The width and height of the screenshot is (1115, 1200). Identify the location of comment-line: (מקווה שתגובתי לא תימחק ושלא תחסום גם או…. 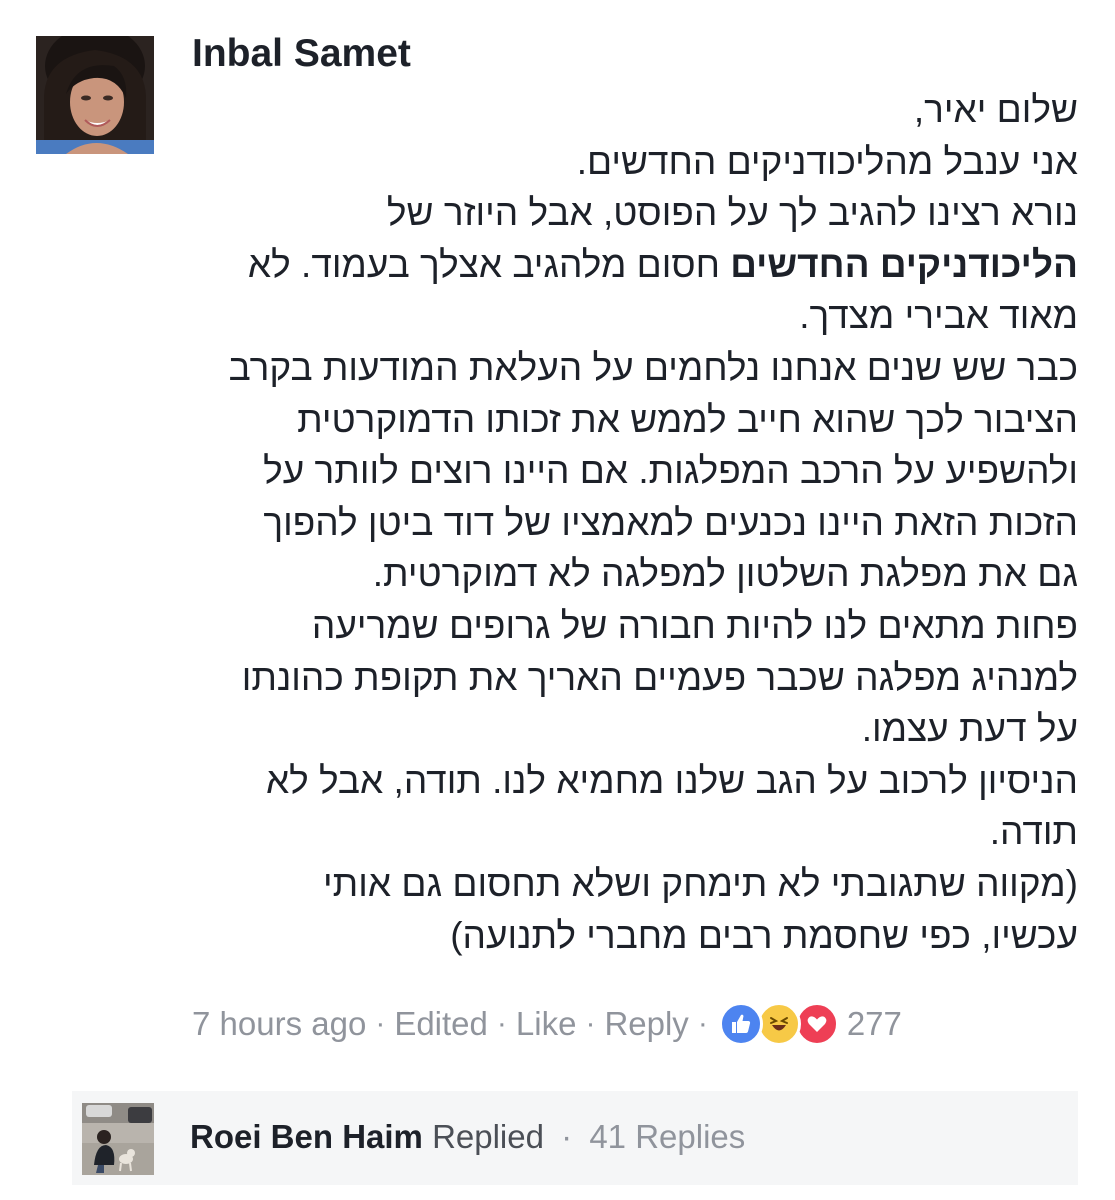
(700, 883).